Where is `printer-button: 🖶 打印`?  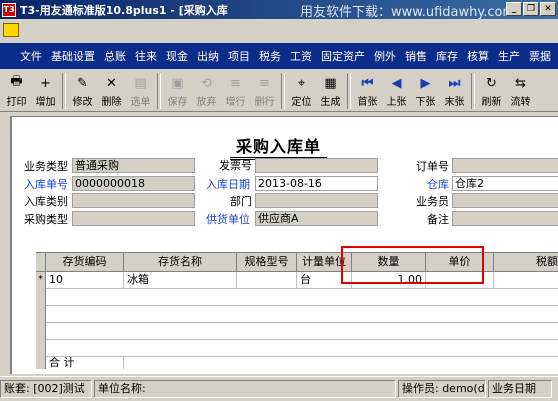 printer-button: 🖶 打印 is located at coordinates (16, 91).